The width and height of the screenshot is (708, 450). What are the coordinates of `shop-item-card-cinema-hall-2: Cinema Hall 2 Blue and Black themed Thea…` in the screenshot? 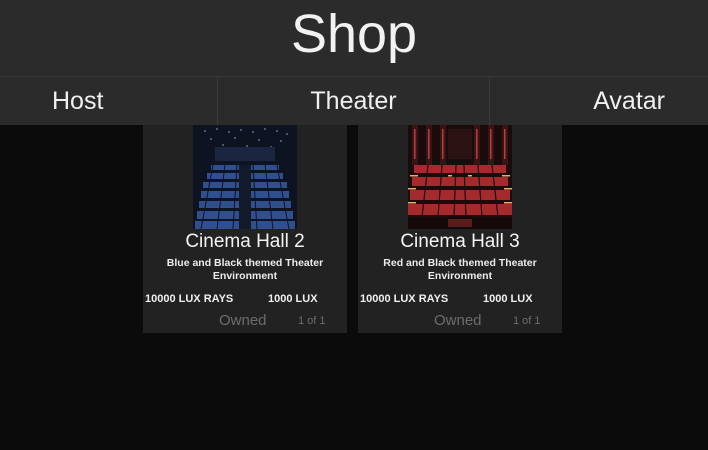 It's located at (245, 229).